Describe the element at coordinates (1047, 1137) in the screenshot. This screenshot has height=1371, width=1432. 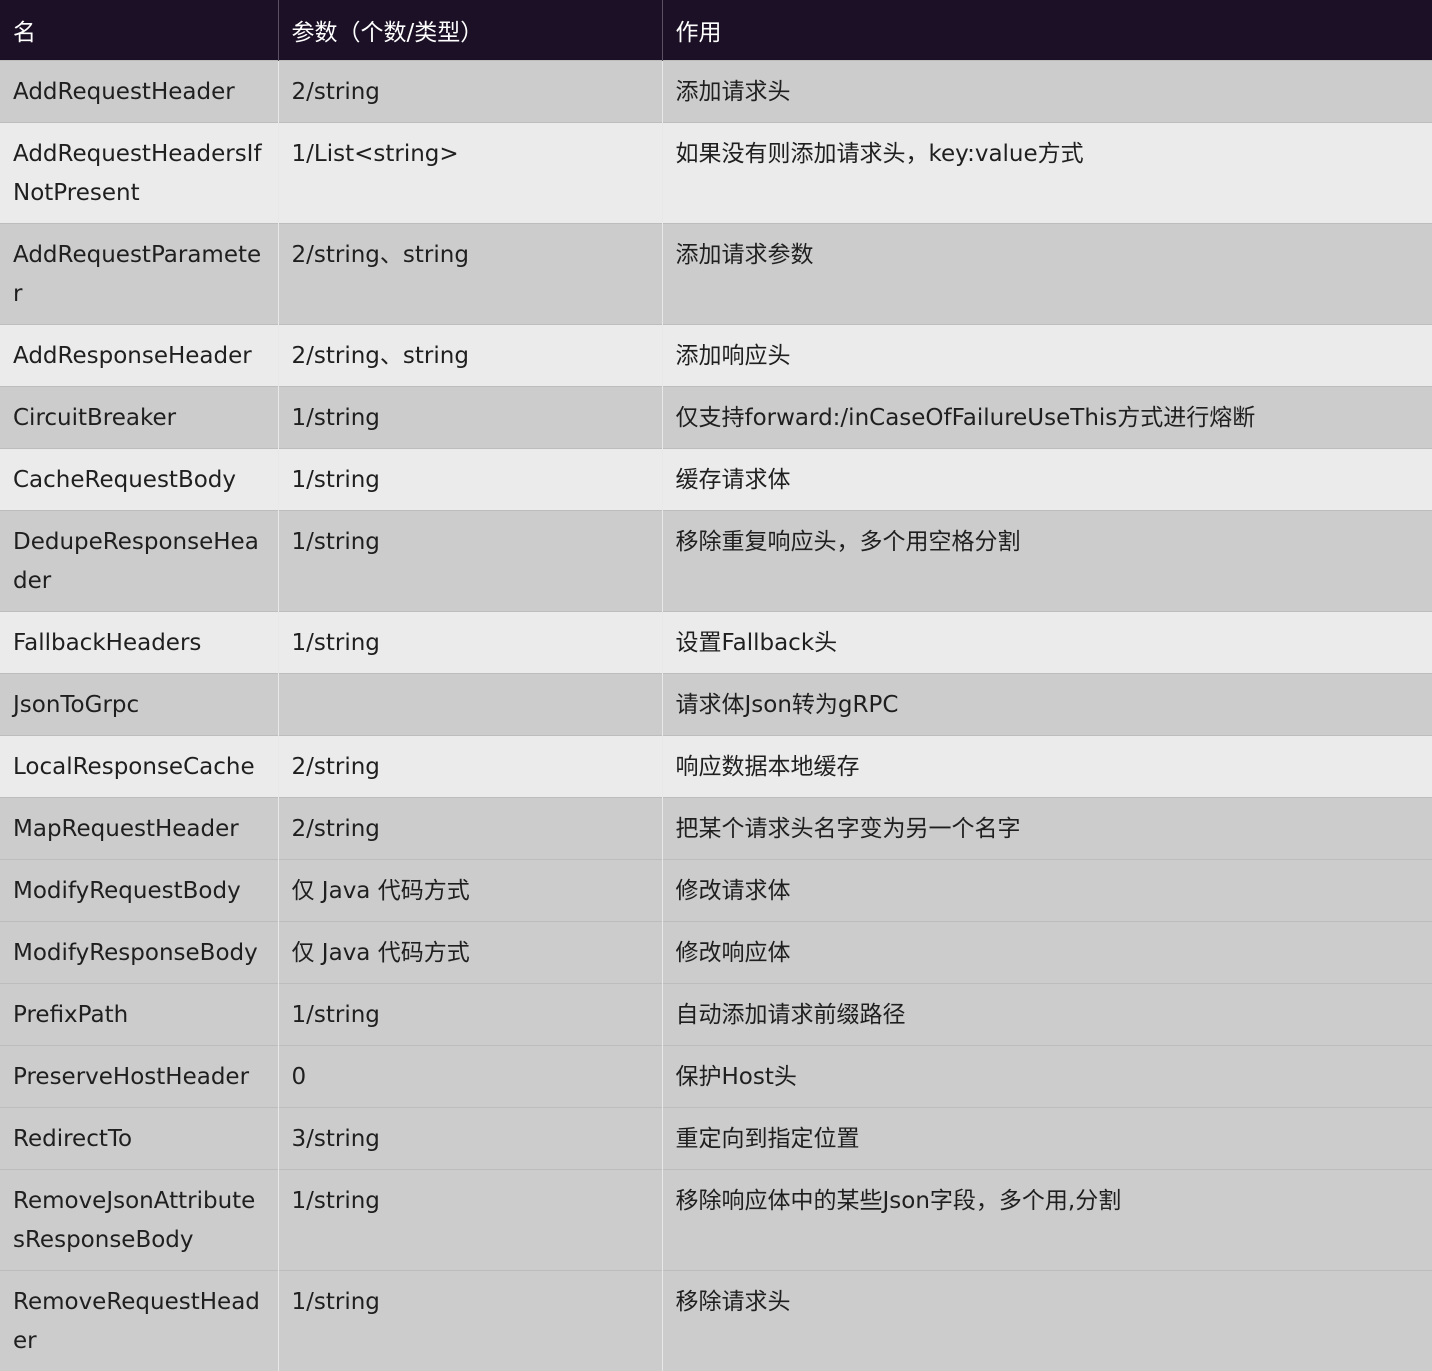
I see `cell-purpose: 重定向到指定位置` at that location.